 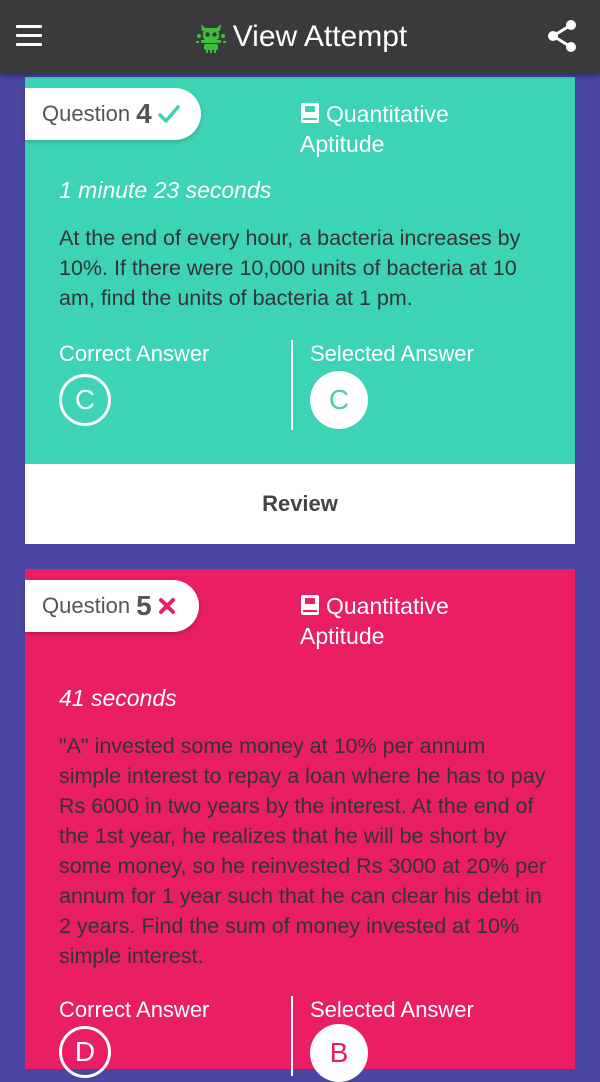 I want to click on question-pill: Question 5, so click(x=112, y=606).